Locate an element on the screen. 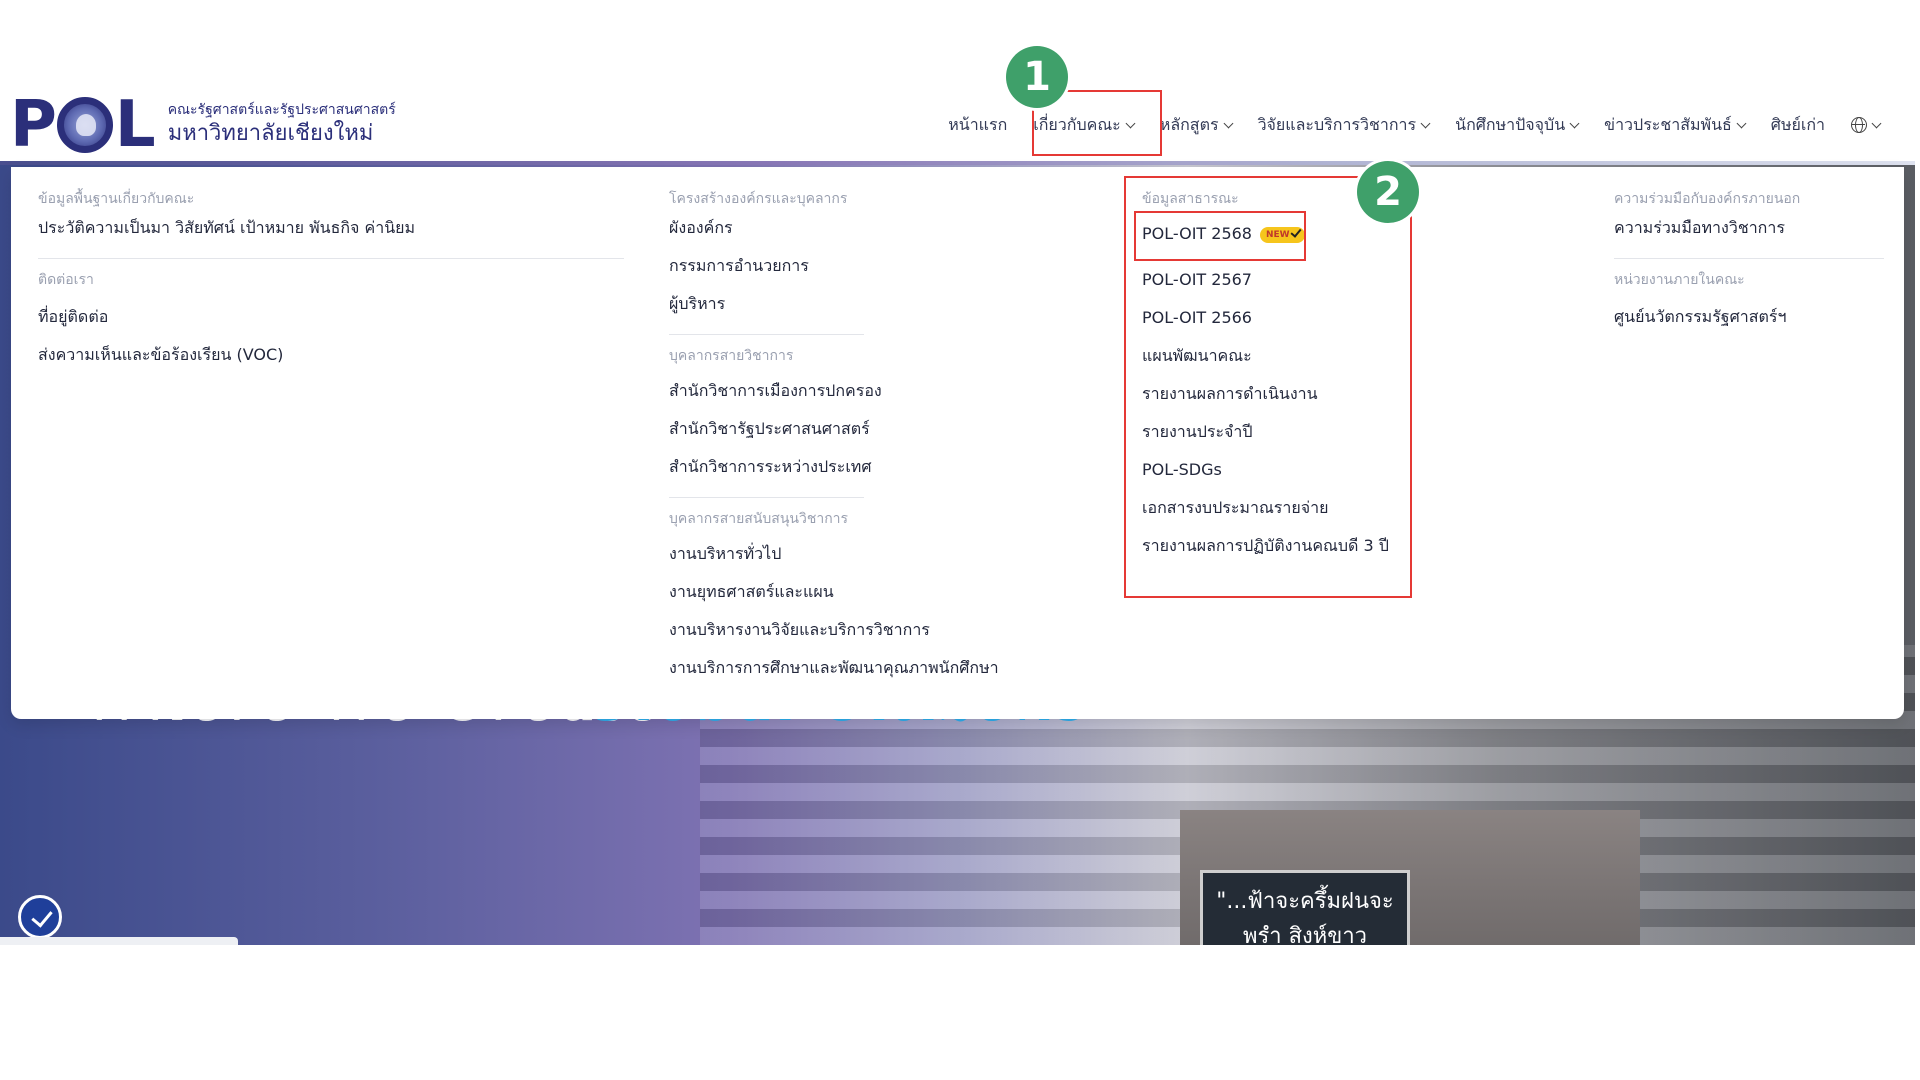  section-heading-support-staff: บุคลากรสายสนับสนุนวิชาการ is located at coordinates (759, 519).